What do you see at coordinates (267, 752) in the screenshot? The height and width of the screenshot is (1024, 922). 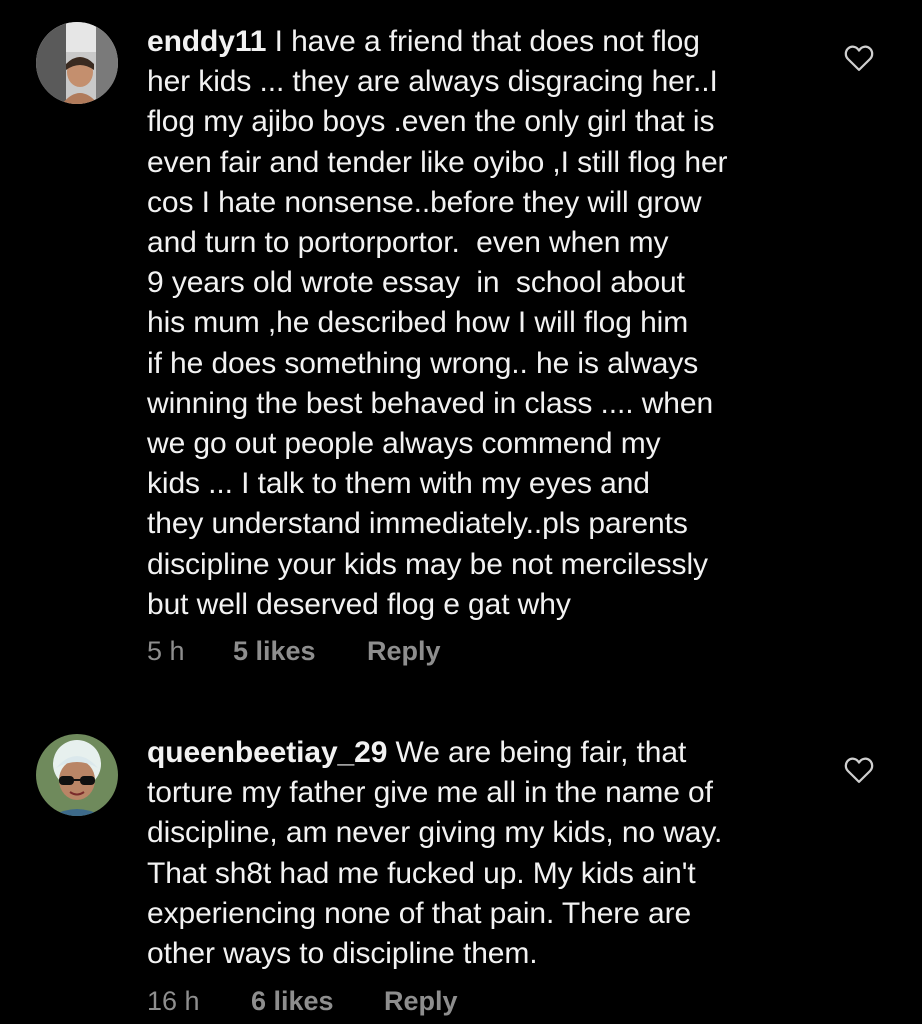 I see `comment-username: queenbeetiay_29` at bounding box center [267, 752].